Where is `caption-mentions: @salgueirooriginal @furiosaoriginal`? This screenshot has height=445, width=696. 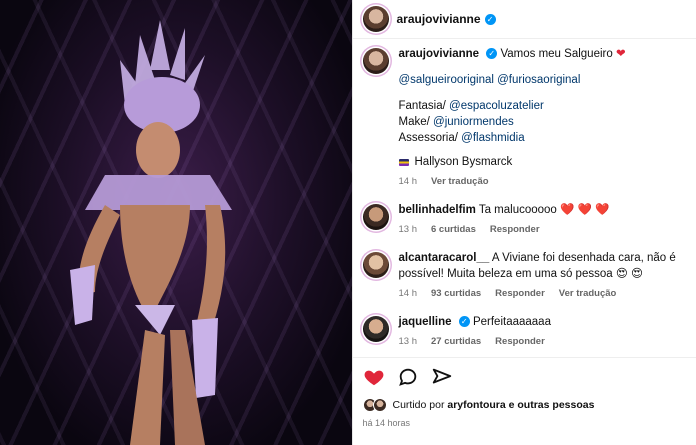
caption-mentions: @salgueirooriginal @furiosaoriginal is located at coordinates (512, 80).